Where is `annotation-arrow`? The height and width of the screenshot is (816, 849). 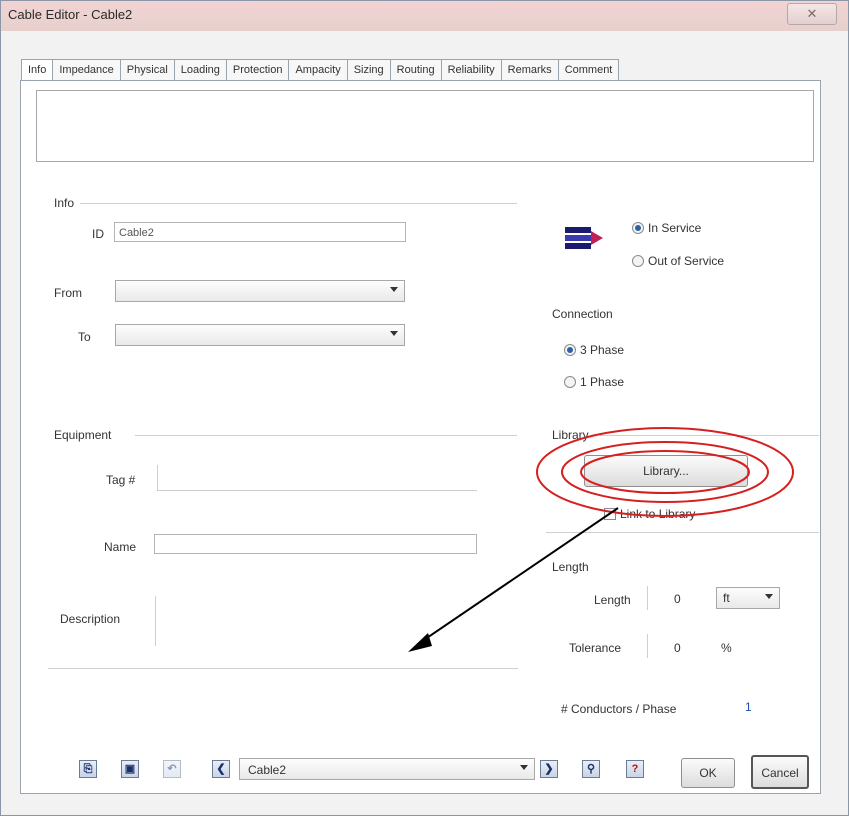
annotation-arrow is located at coordinates (518, 576).